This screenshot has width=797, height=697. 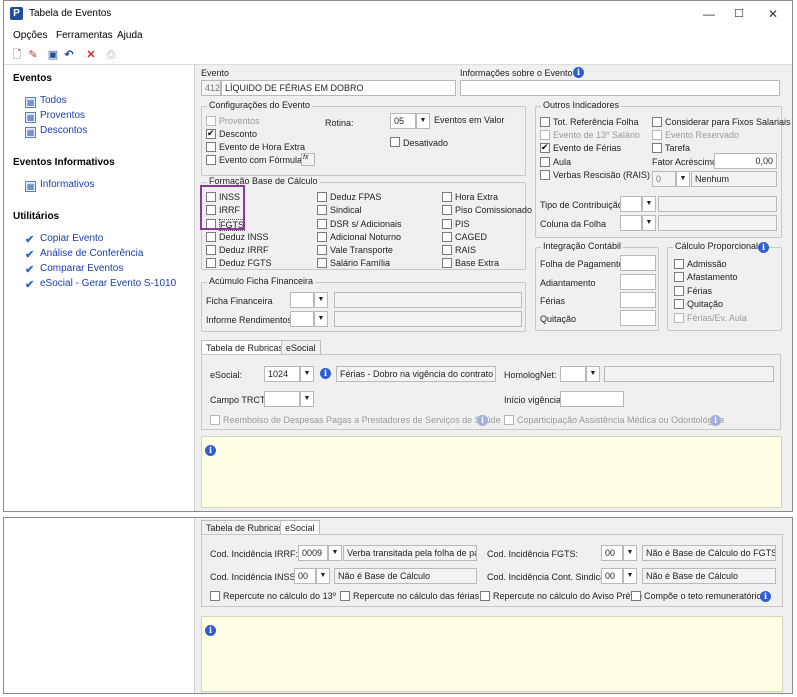 What do you see at coordinates (485, 596) in the screenshot?
I see `repaviso-checkbox` at bounding box center [485, 596].